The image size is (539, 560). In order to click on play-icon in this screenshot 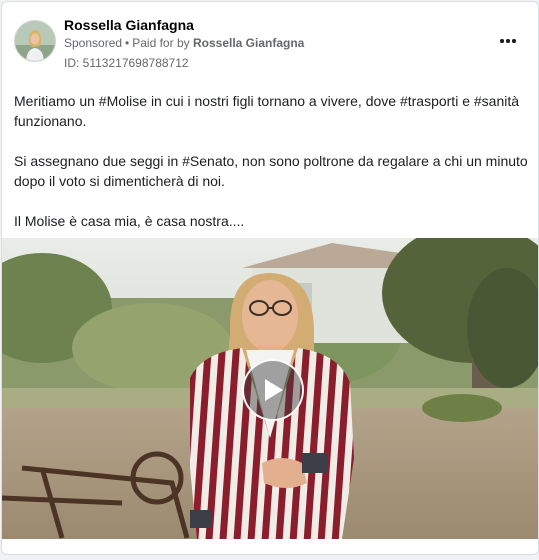, I will do `click(273, 390)`.